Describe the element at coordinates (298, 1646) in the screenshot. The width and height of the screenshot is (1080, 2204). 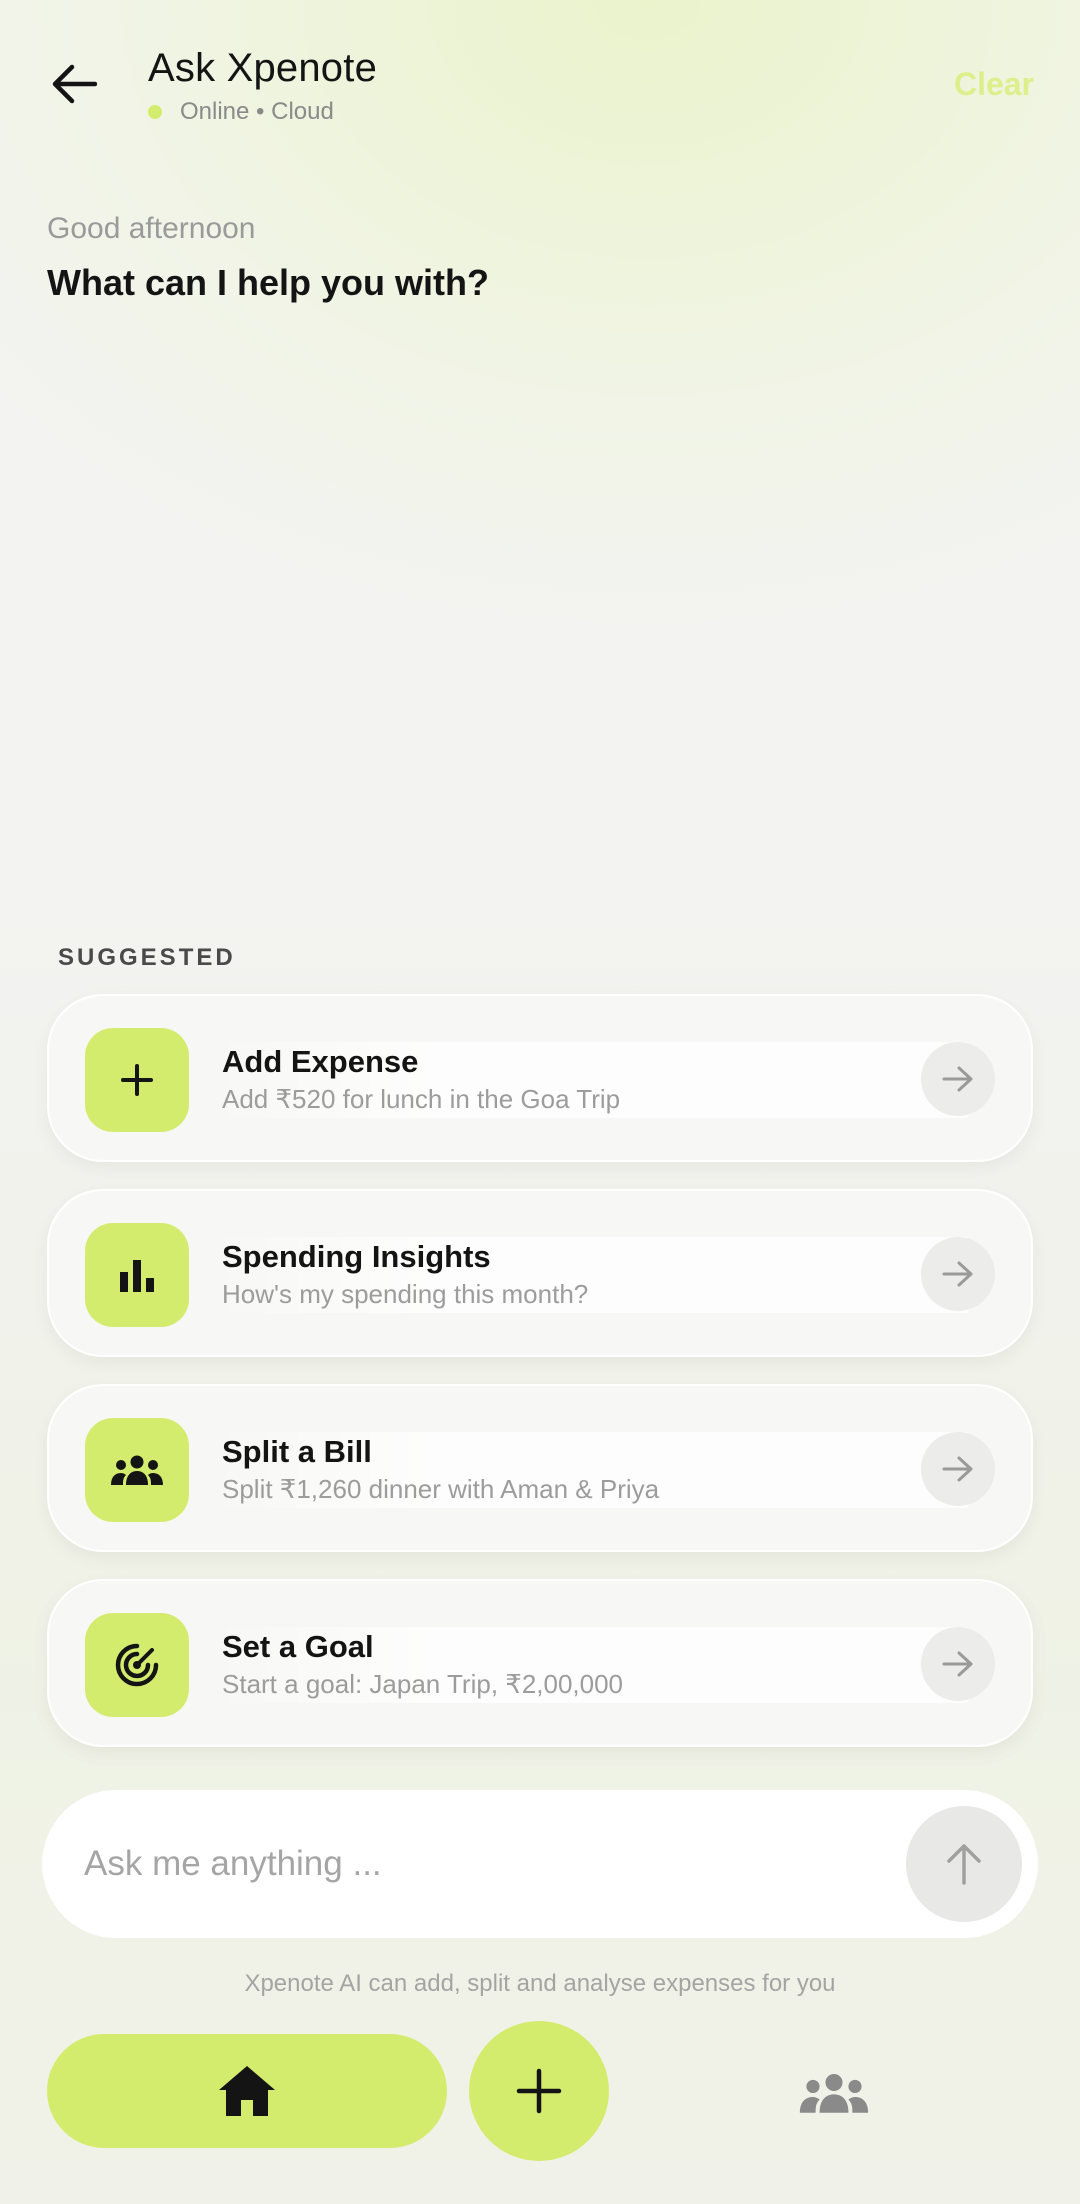
I see `suggestion-title: Set a Goal` at that location.